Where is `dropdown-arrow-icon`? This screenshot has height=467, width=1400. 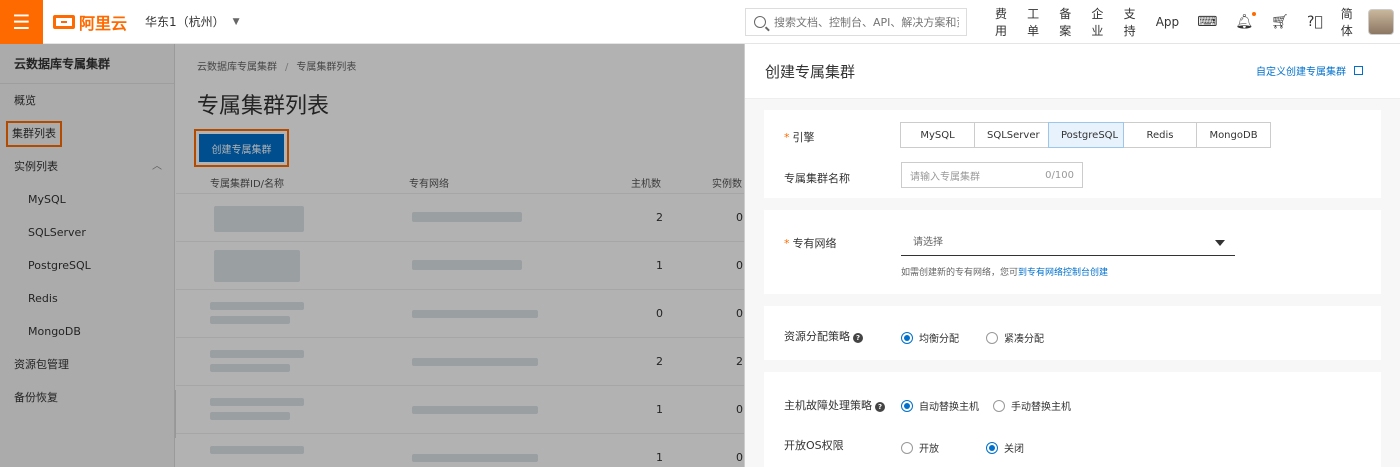 dropdown-arrow-icon is located at coordinates (1220, 243).